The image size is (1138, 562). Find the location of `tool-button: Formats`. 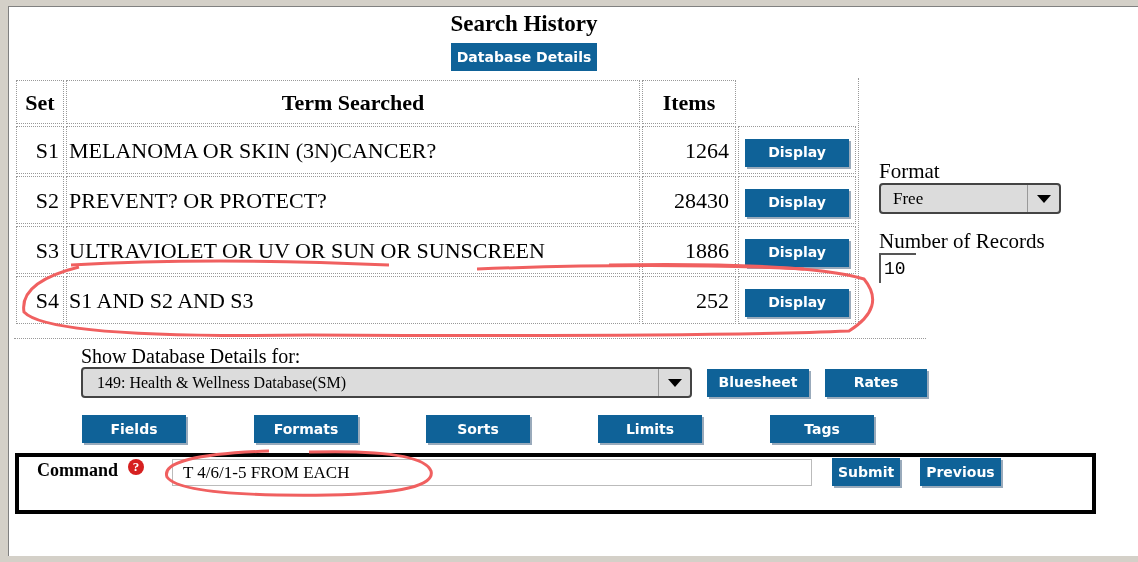

tool-button: Formats is located at coordinates (306, 429).